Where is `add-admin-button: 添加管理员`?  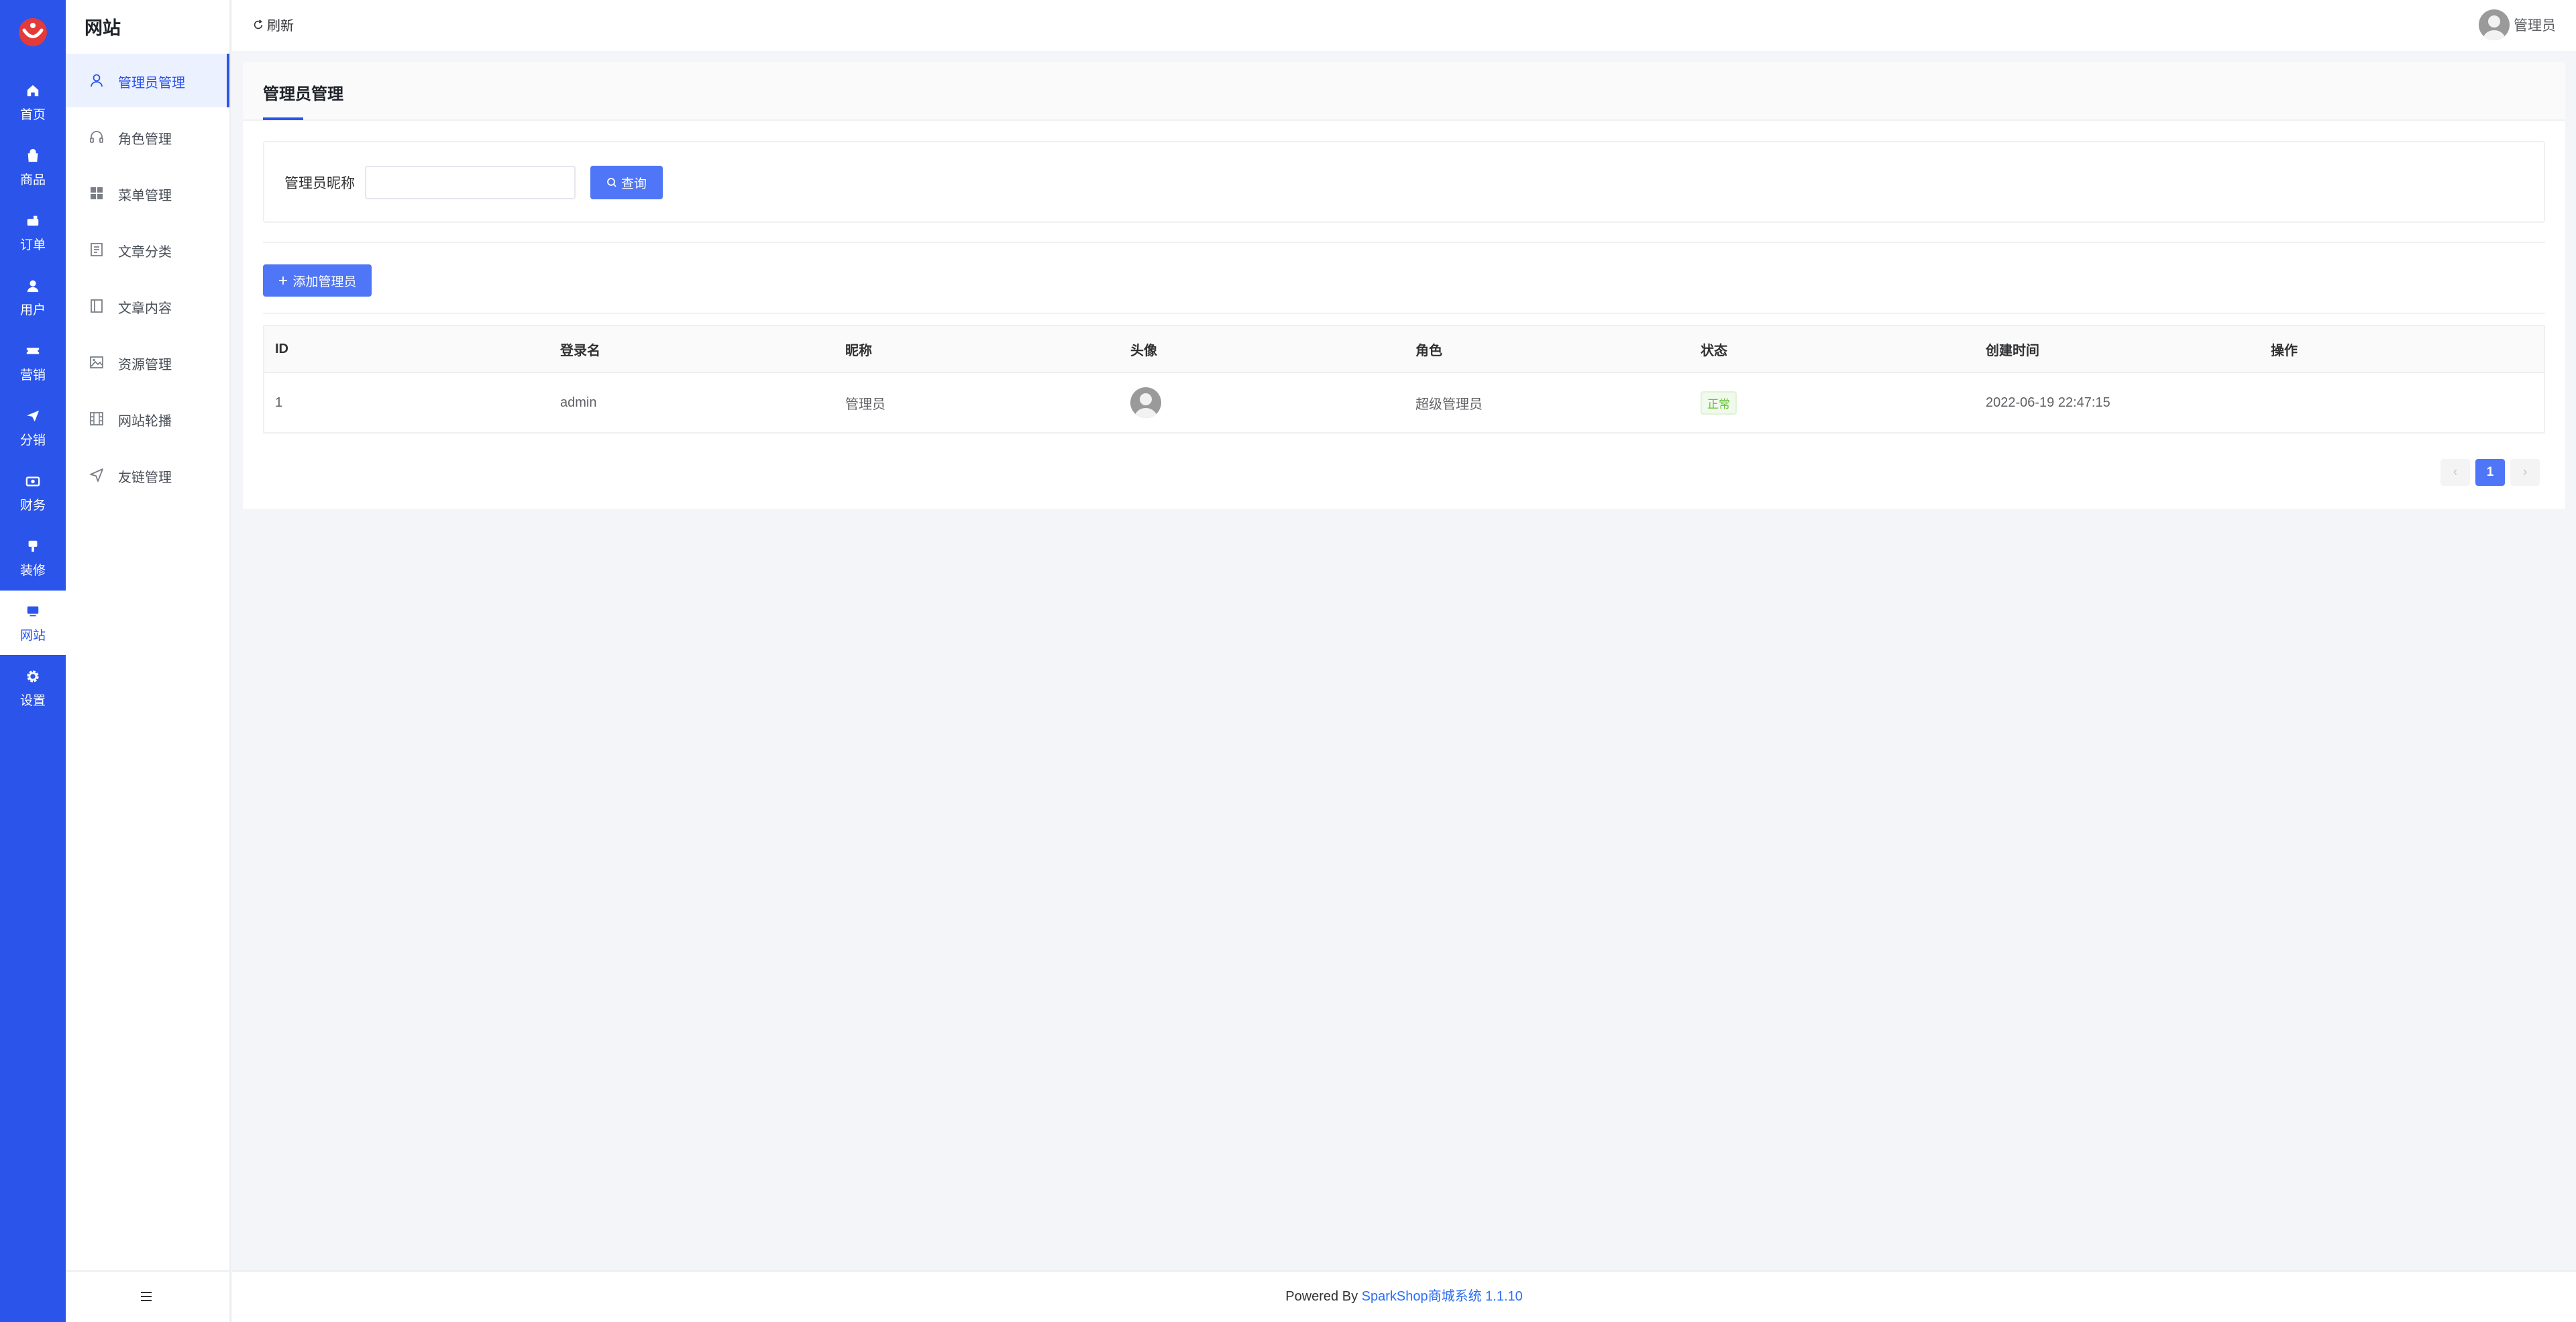
add-admin-button: 添加管理员 is located at coordinates (317, 280).